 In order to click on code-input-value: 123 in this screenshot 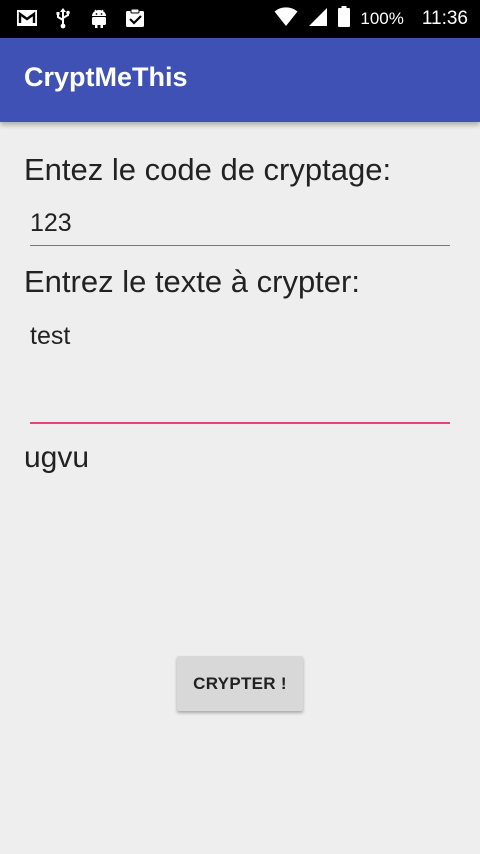, I will do `click(51, 223)`.